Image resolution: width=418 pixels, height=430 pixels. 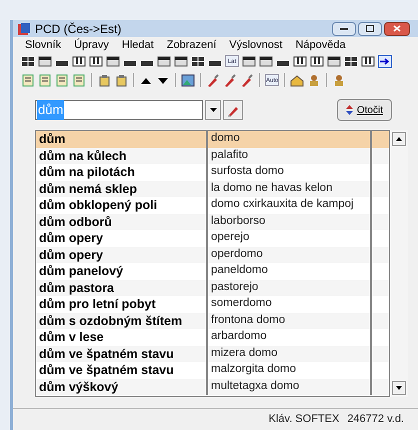 I want to click on menu-item: Výslovnost, so click(x=255, y=45).